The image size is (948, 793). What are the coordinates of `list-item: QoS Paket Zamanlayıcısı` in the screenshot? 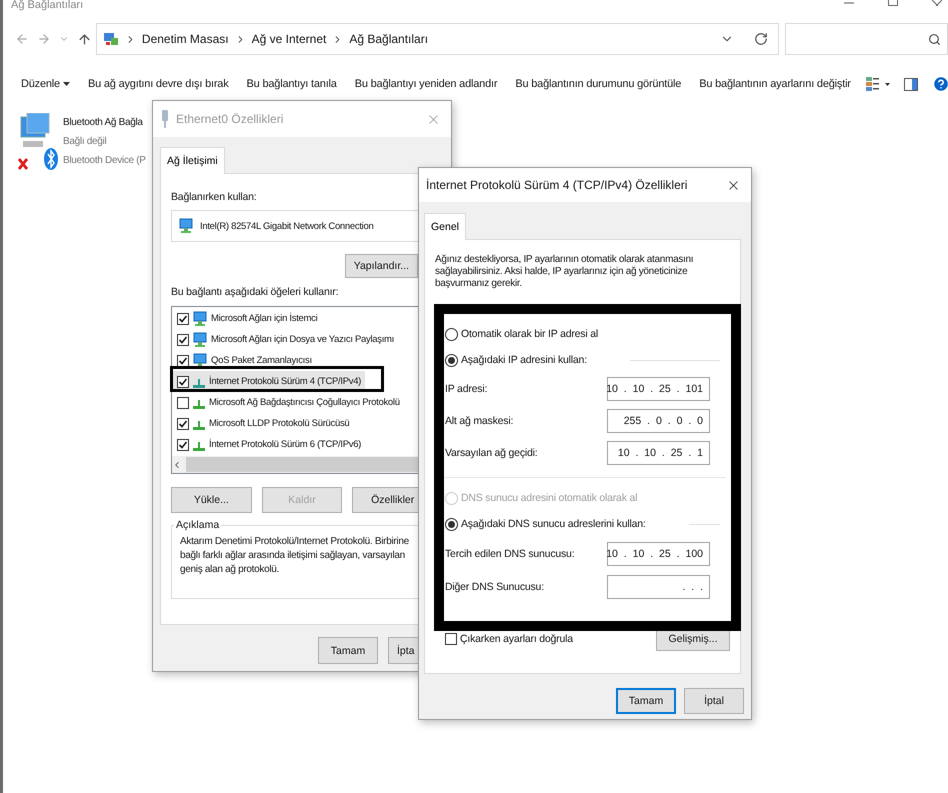 It's located at (244, 360).